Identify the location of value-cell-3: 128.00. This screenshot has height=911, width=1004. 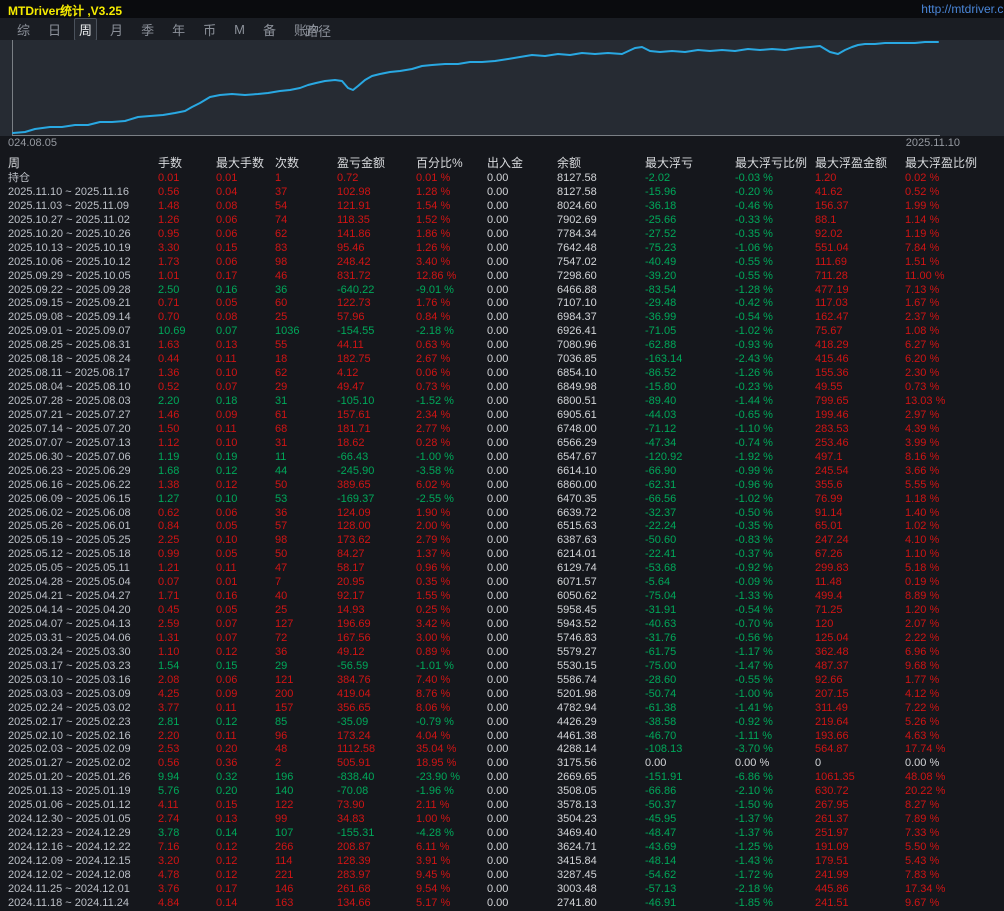
(354, 526).